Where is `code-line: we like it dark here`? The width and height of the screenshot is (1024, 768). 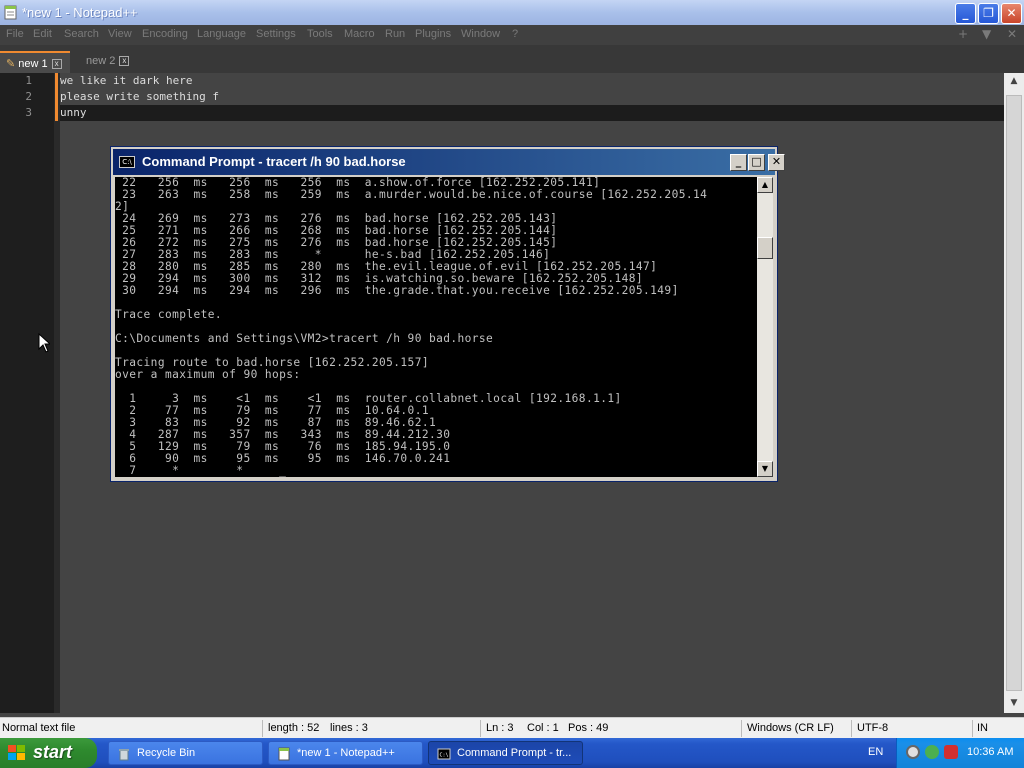 code-line: we like it dark here is located at coordinates (532, 81).